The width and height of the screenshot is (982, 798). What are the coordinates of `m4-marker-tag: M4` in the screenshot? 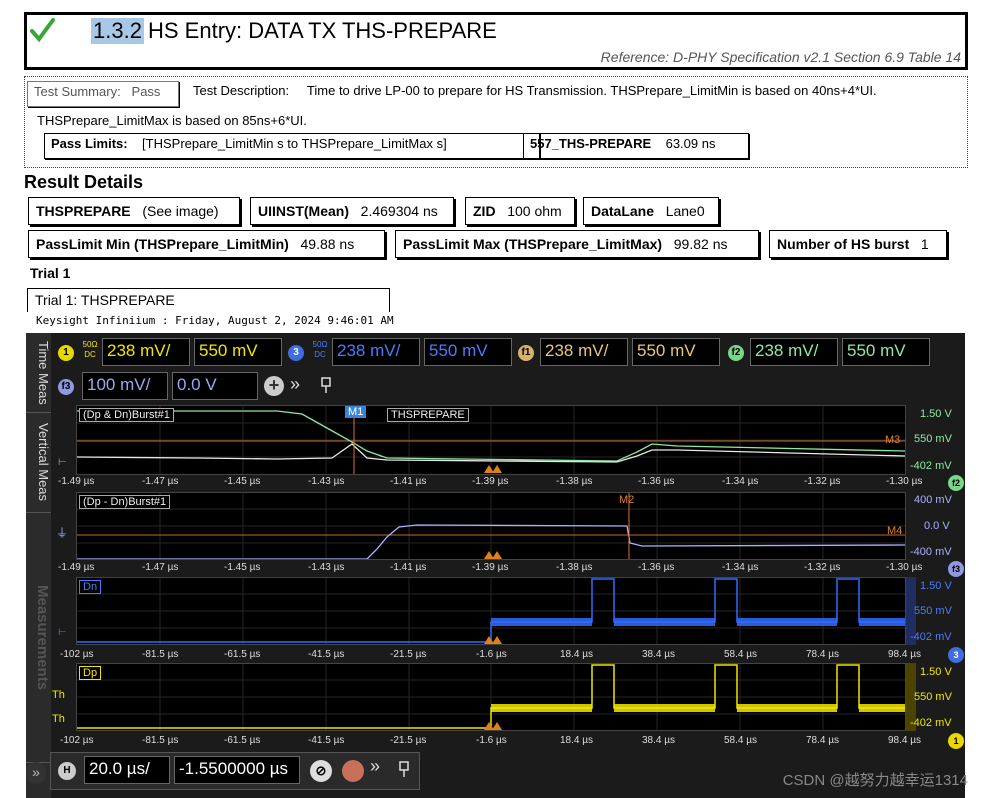 It's located at (894, 531).